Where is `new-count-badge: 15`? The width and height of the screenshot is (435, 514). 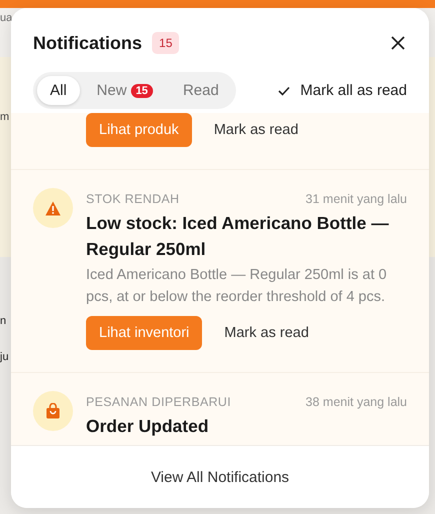 new-count-badge: 15 is located at coordinates (141, 91).